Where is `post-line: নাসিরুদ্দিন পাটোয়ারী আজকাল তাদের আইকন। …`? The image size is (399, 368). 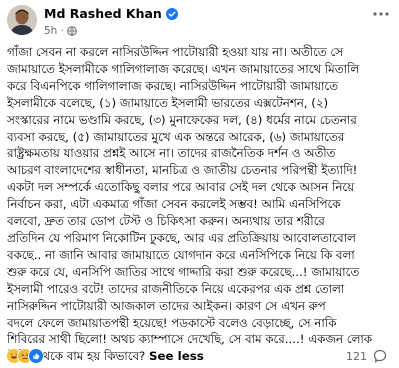 post-line: নাসিরুদ্দিন পাটোয়ারী আজকাল তাদের আইকন। … is located at coordinates (166, 305).